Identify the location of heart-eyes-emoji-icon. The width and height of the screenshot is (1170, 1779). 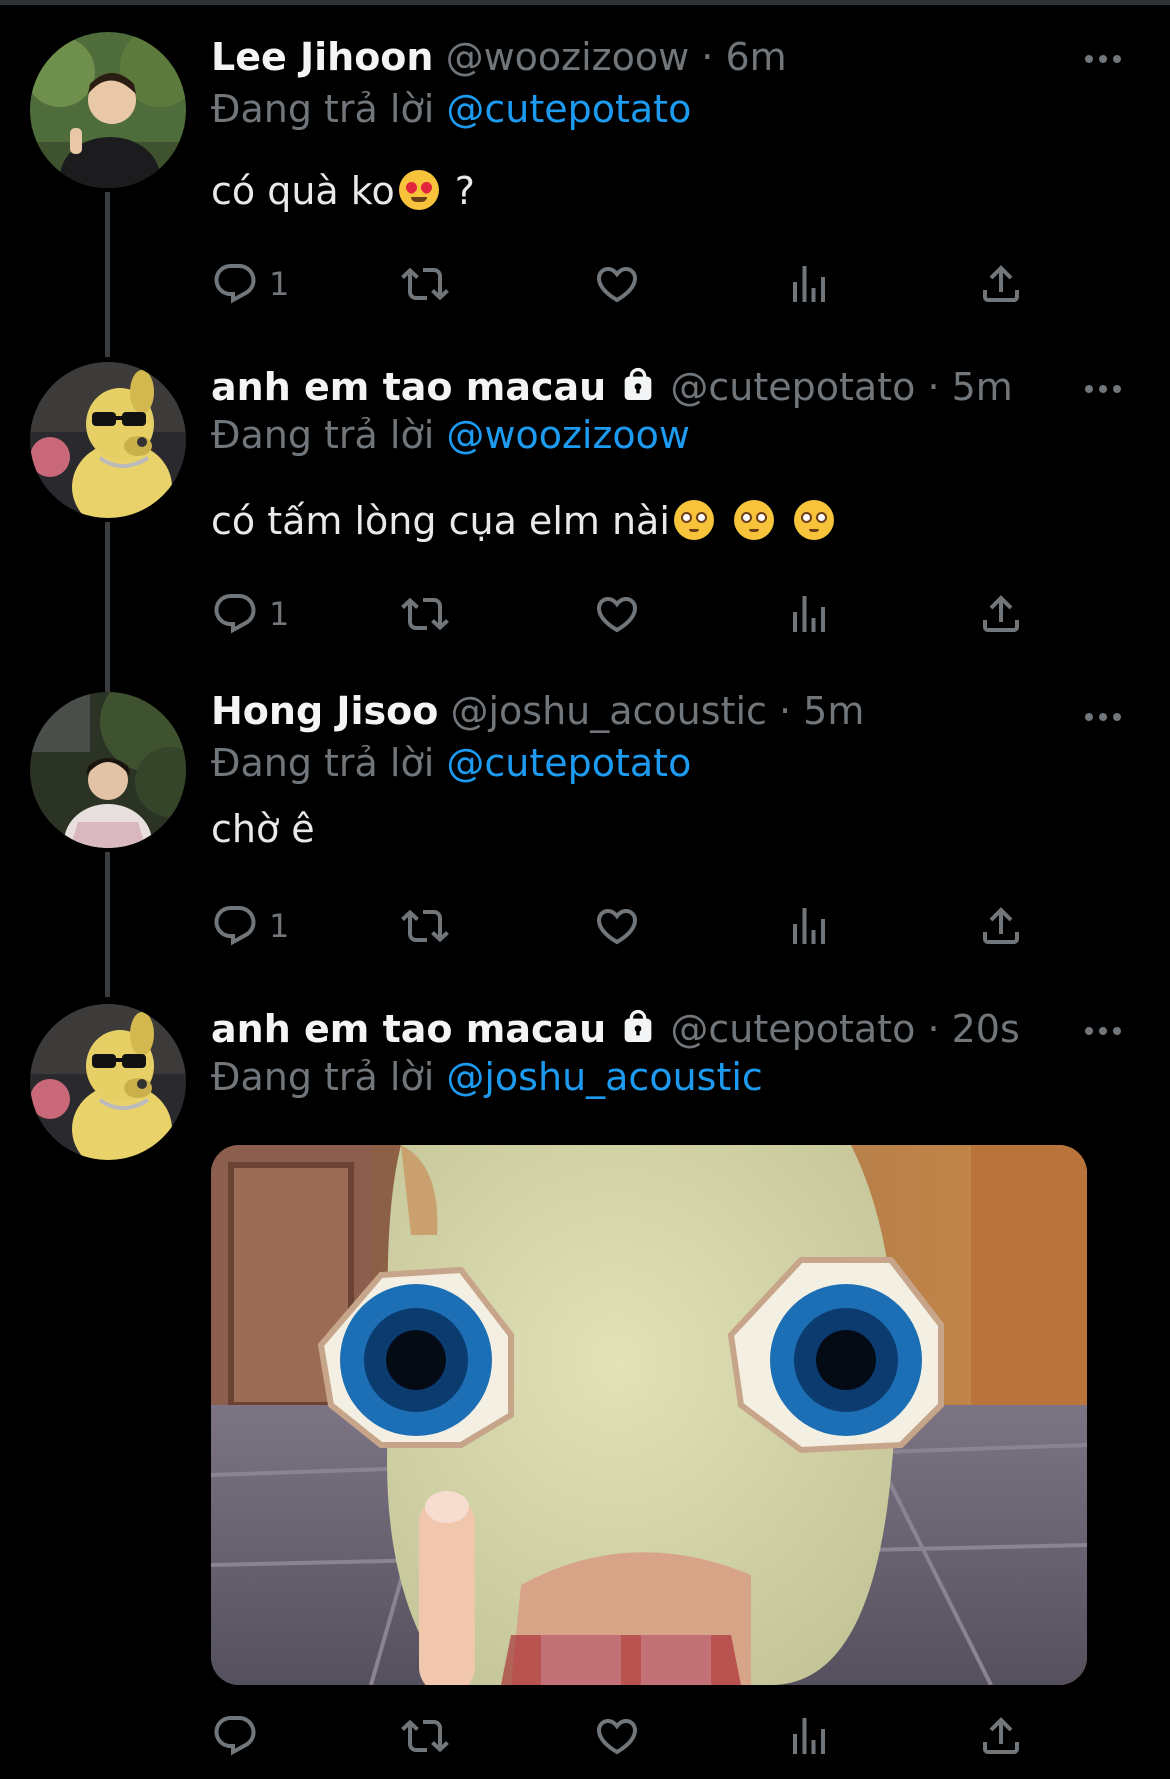
(418, 190).